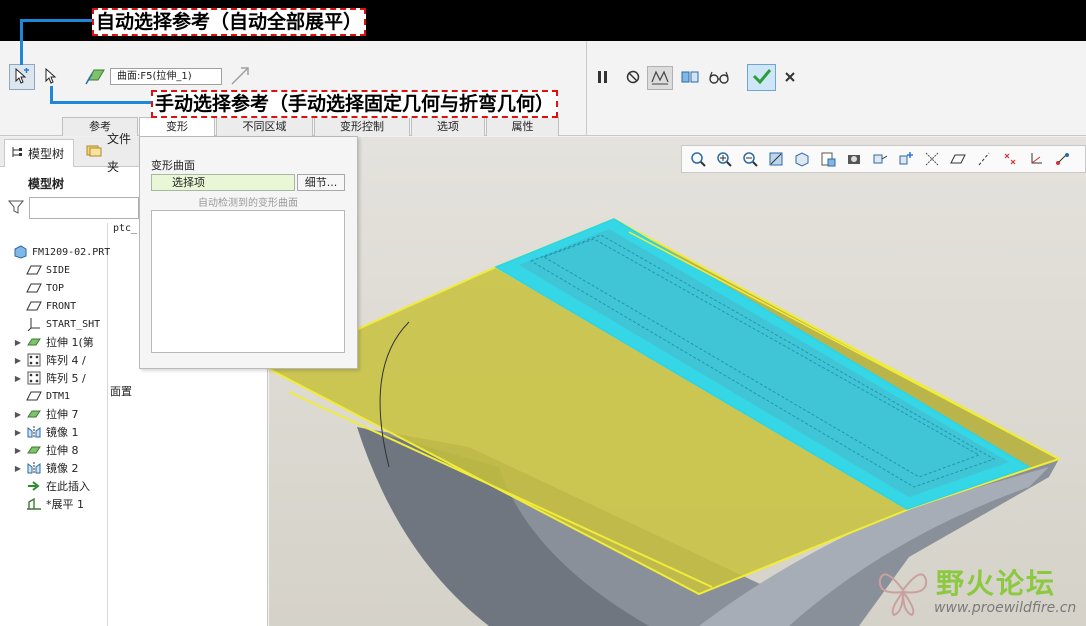 The width and height of the screenshot is (1086, 626). What do you see at coordinates (240, 77) in the screenshot?
I see `expand-arrow-button` at bounding box center [240, 77].